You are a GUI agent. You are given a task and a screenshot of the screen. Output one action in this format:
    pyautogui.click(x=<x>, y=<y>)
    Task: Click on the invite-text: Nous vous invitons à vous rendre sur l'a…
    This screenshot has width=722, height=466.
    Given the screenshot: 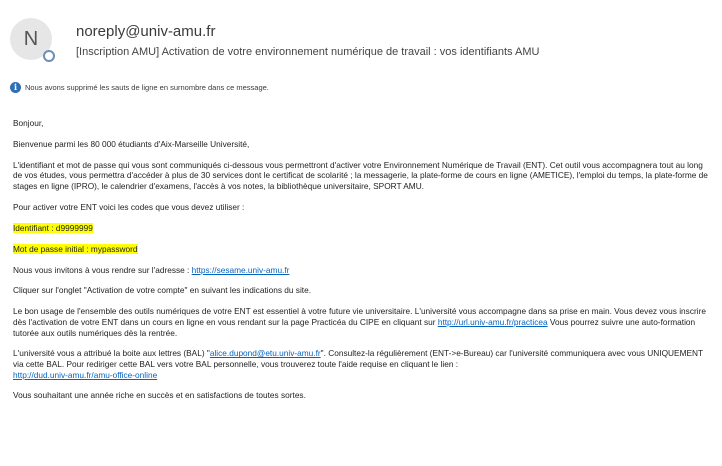 What is the action you would take?
    pyautogui.click(x=102, y=269)
    